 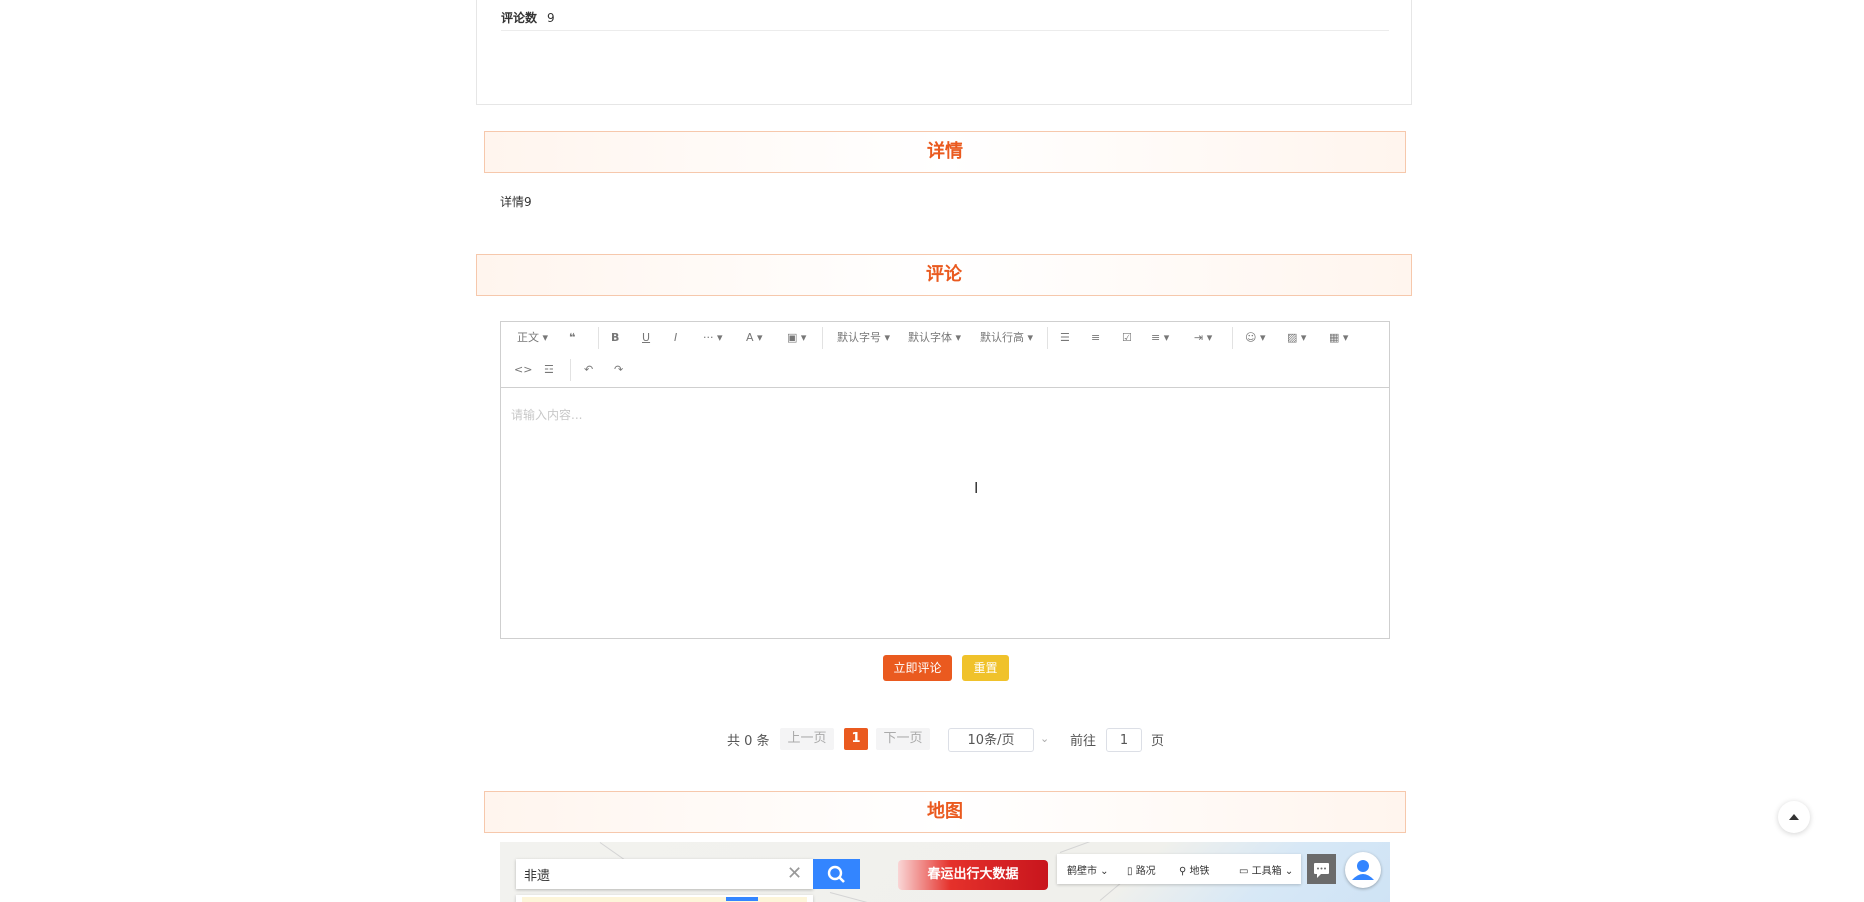 I want to click on submit-comment-label: 立即评论, so click(x=917, y=668).